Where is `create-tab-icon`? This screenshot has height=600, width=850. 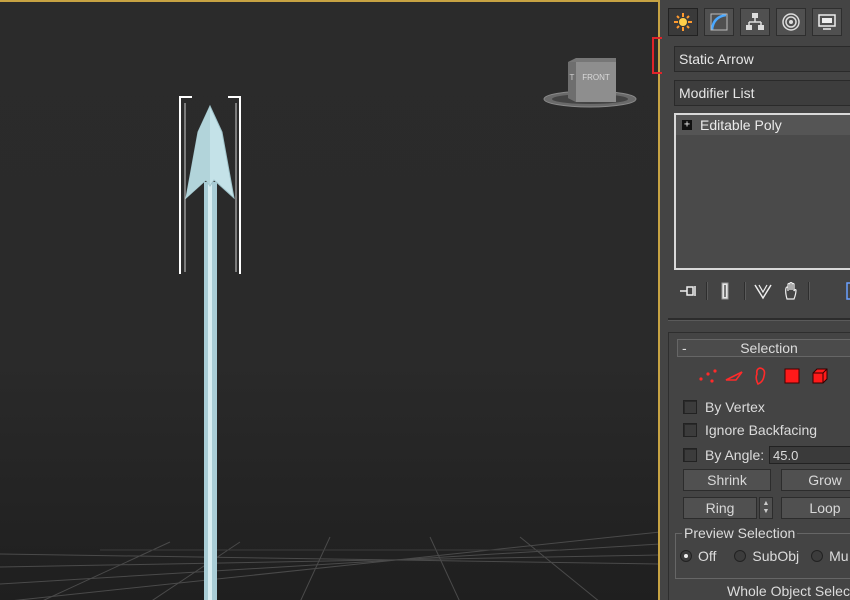 create-tab-icon is located at coordinates (683, 22).